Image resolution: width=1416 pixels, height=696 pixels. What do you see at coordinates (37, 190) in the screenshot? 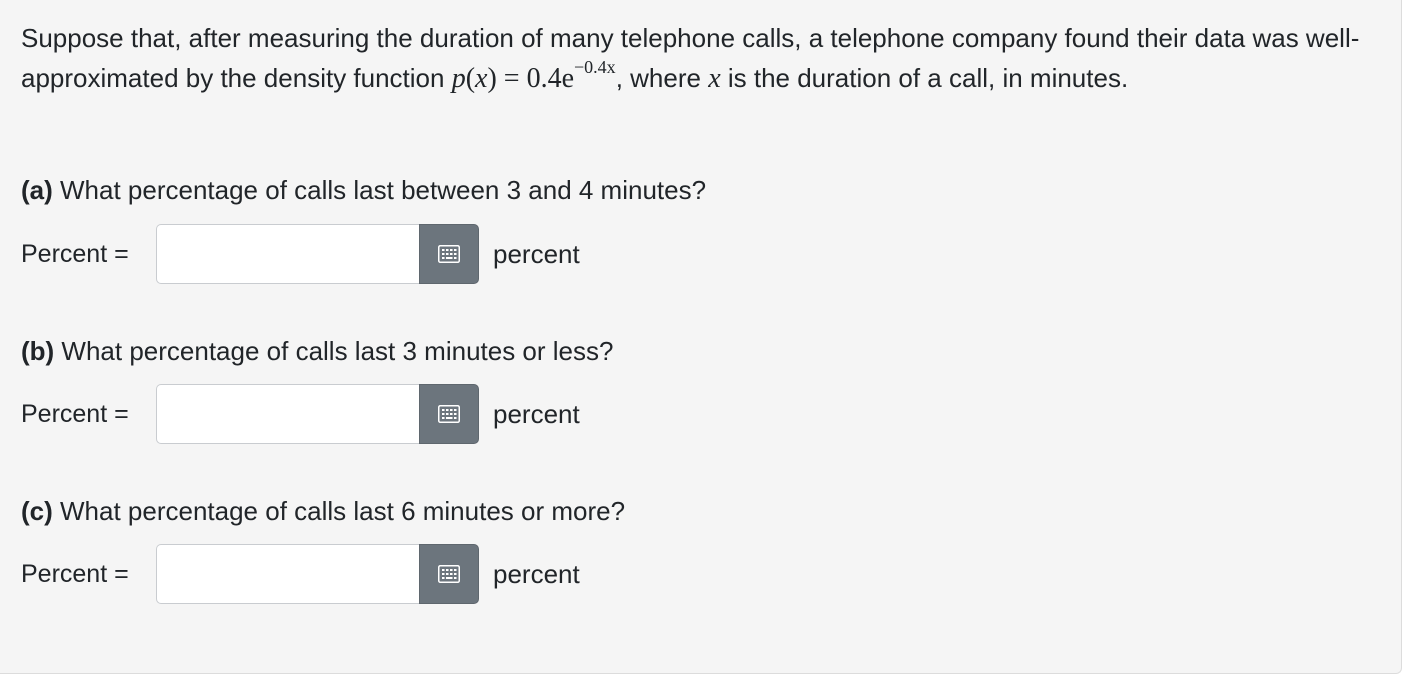
I see `question-a-tag: (a)` at bounding box center [37, 190].